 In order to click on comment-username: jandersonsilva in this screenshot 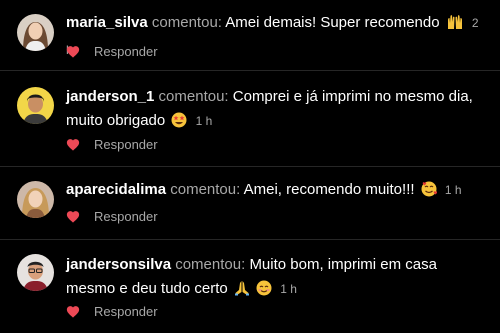, I will do `click(118, 264)`.